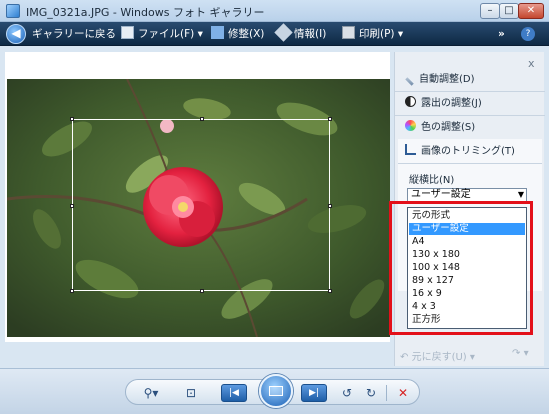 The width and height of the screenshot is (549, 414). I want to click on crop-handle-top, so click(202, 119).